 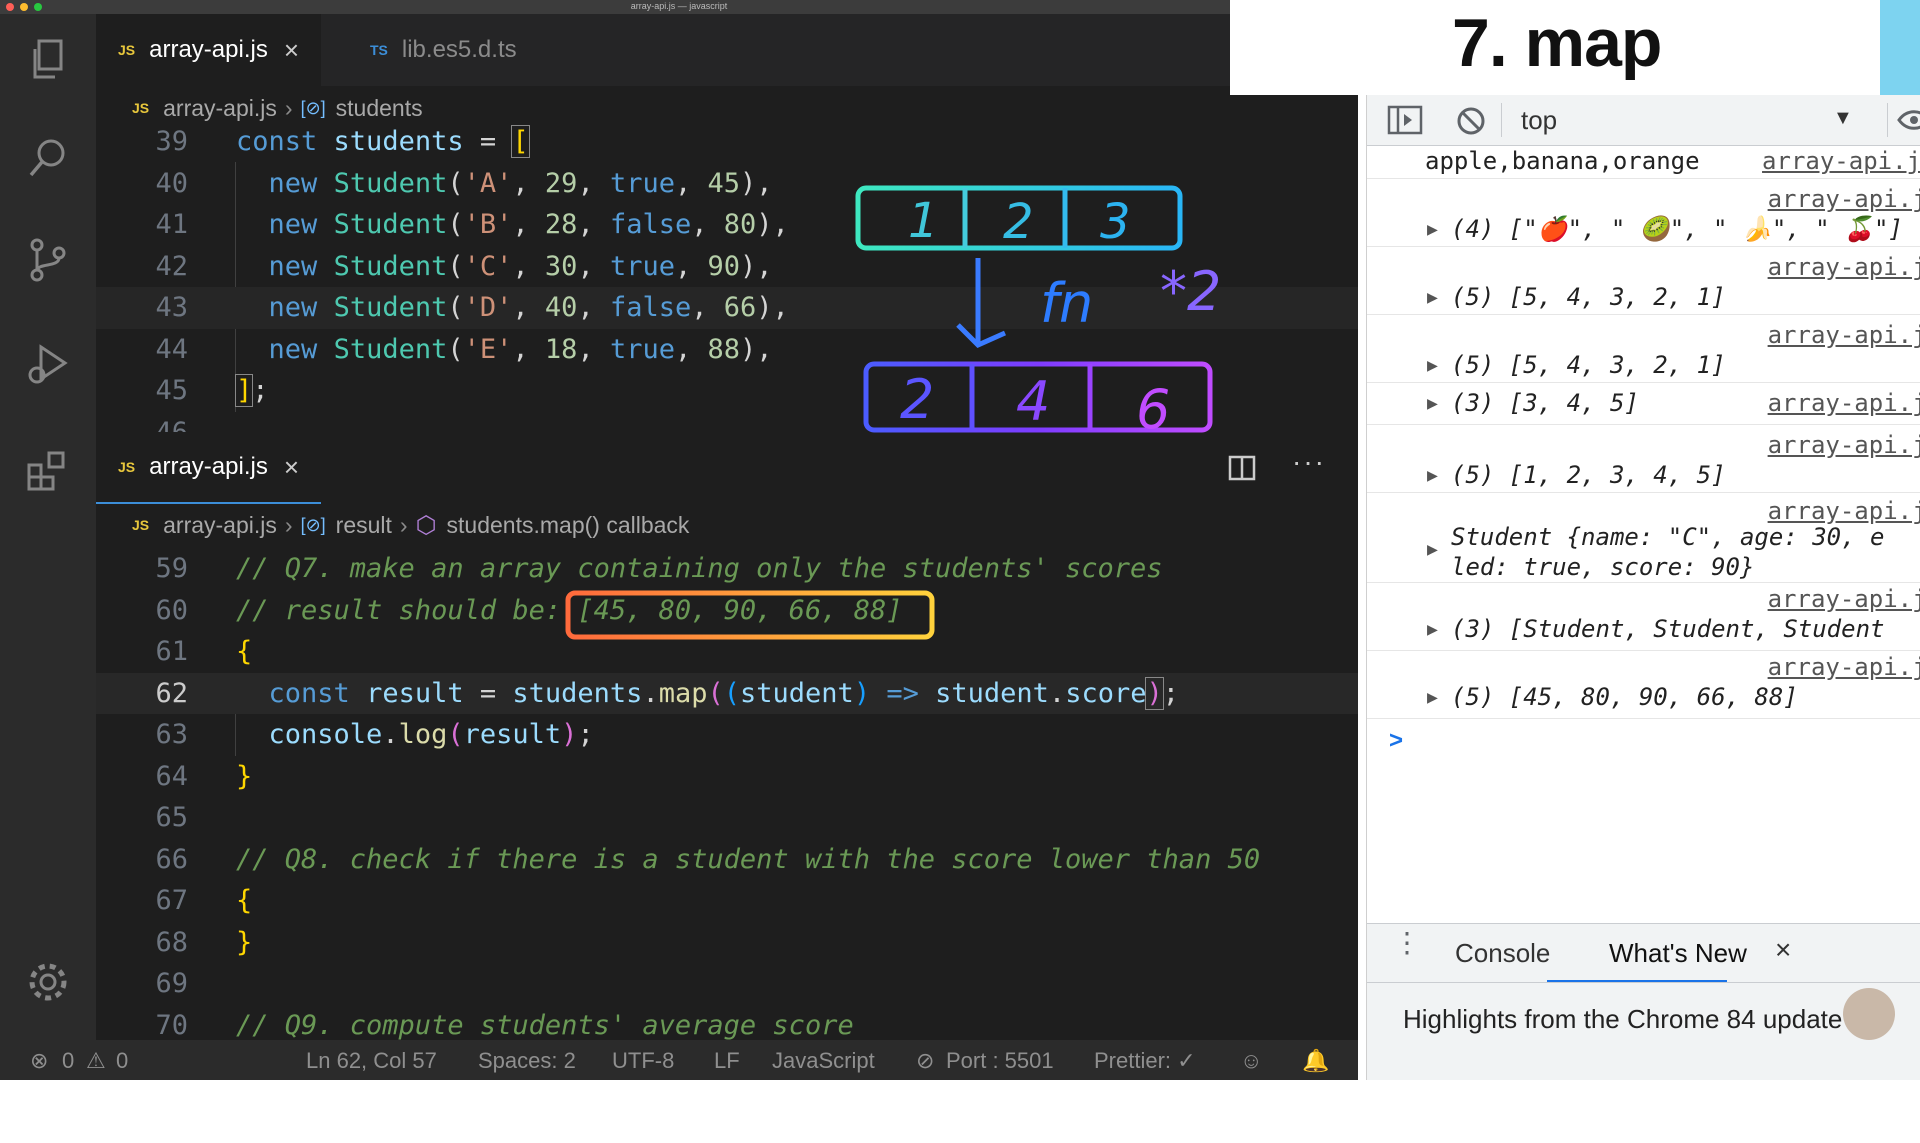 What do you see at coordinates (925, 1061) in the screenshot?
I see `live-server-icon: ⊘` at bounding box center [925, 1061].